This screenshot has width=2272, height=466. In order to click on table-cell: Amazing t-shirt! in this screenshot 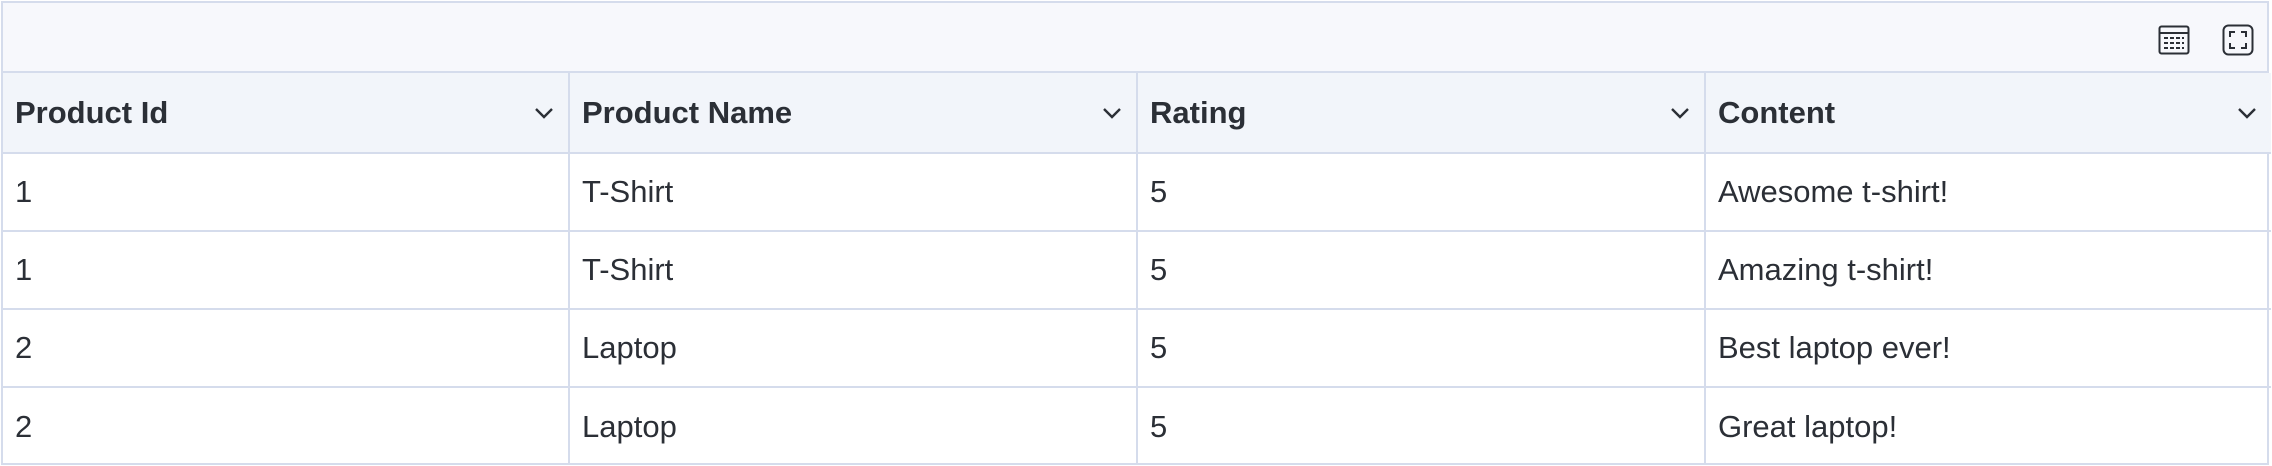, I will do `click(1988, 270)`.